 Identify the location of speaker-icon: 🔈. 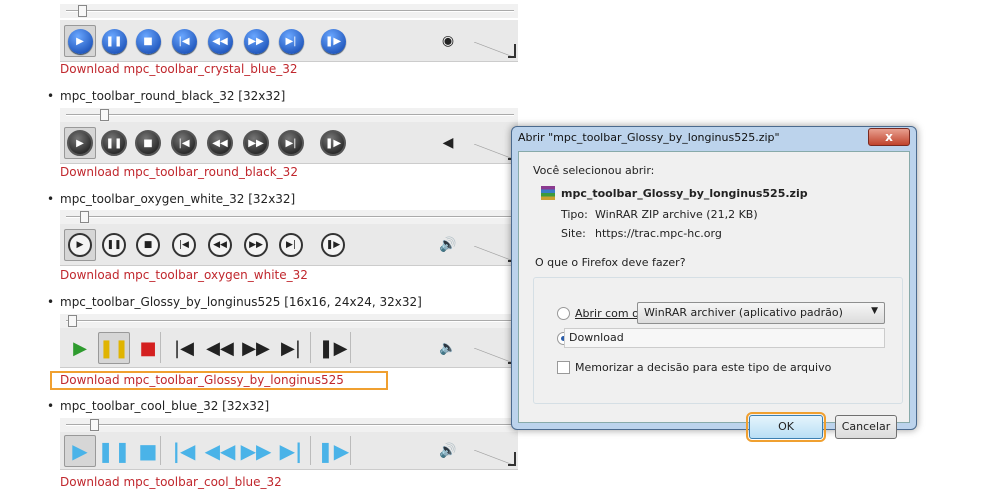
(448, 348).